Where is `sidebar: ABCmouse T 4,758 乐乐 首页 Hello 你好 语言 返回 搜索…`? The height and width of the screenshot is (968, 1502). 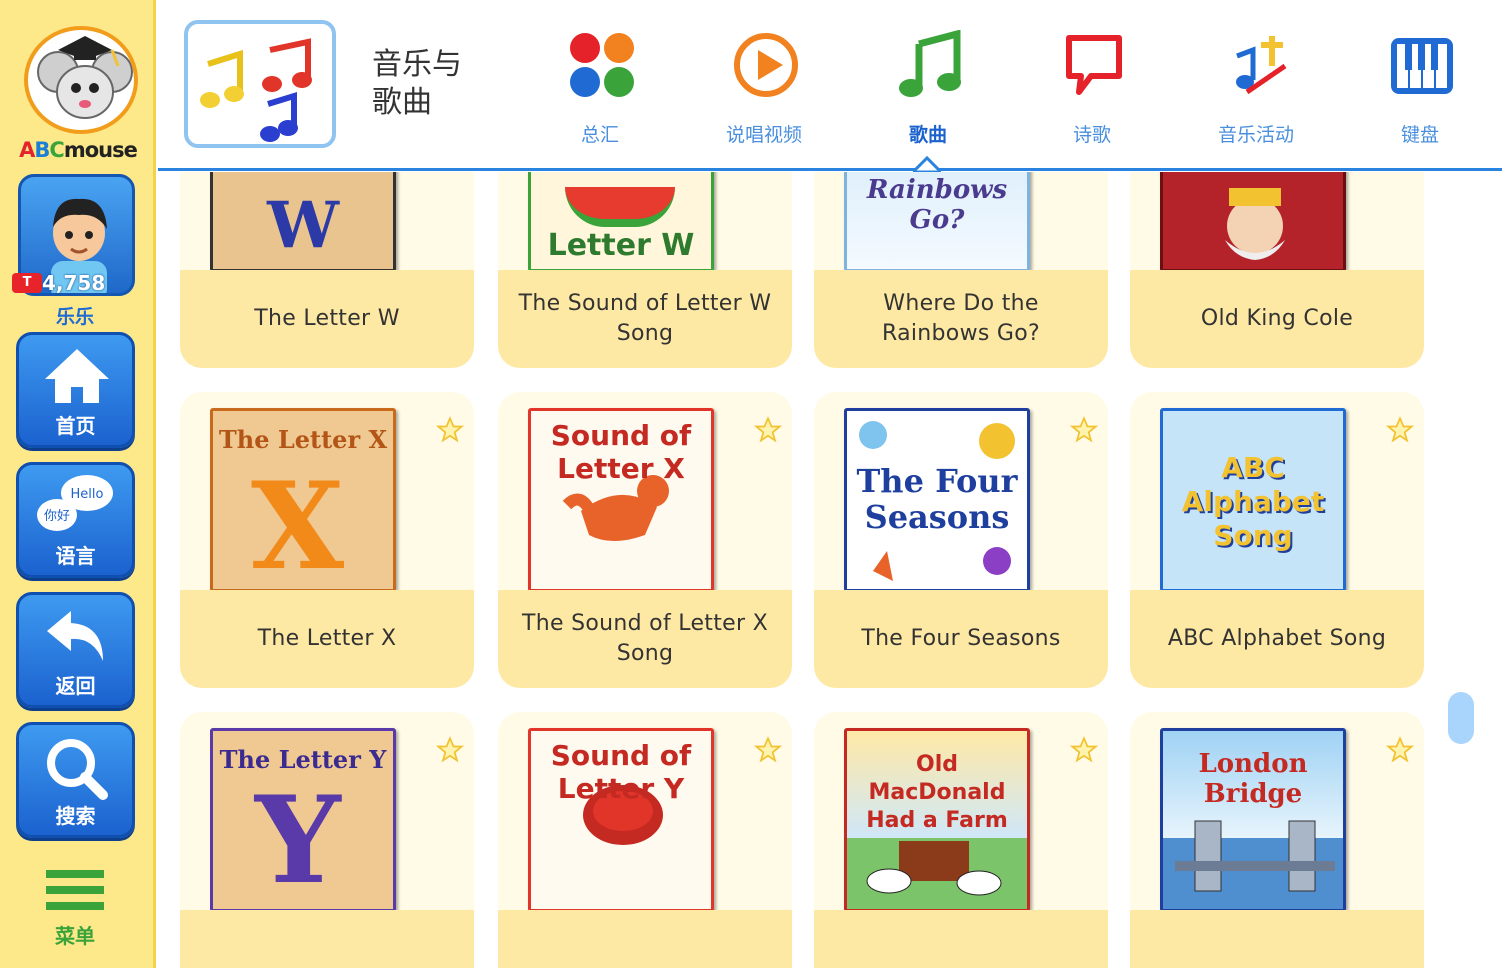 sidebar: ABCmouse T 4,758 乐乐 首页 Hello 你好 语言 返回 搜索… is located at coordinates (78, 484).